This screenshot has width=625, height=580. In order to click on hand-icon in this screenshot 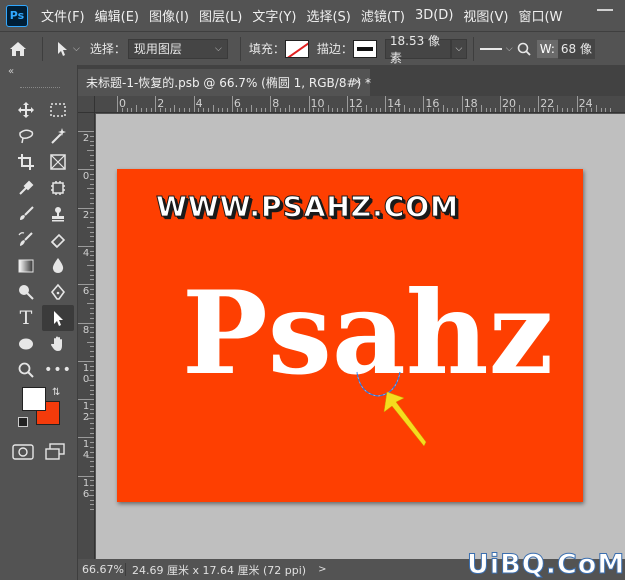, I will do `click(58, 344)`.